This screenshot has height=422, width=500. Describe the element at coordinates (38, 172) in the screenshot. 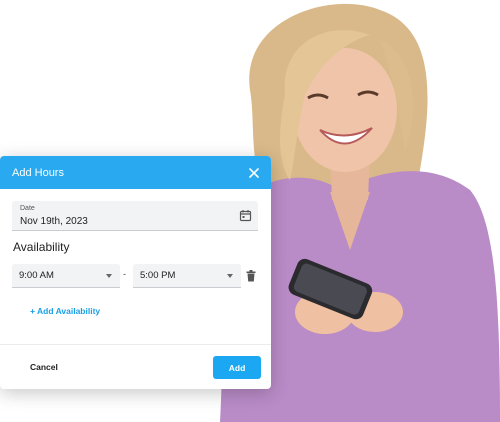

I see `dialog-title: Add Hours` at that location.